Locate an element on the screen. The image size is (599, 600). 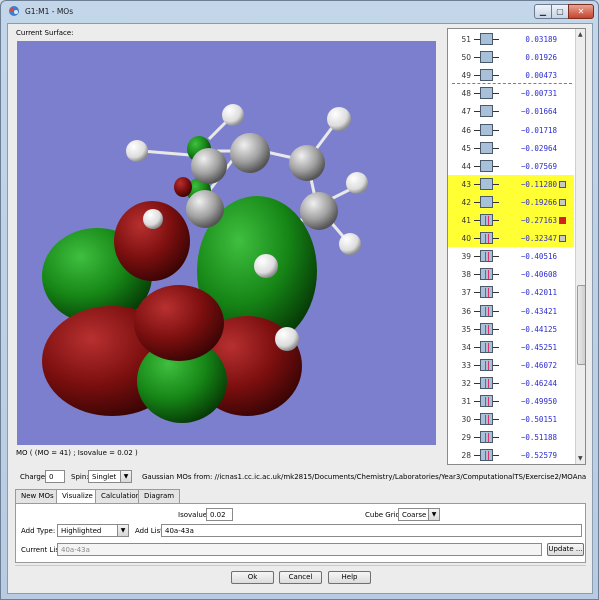
mo-number: 37 is located at coordinates (466, 293).